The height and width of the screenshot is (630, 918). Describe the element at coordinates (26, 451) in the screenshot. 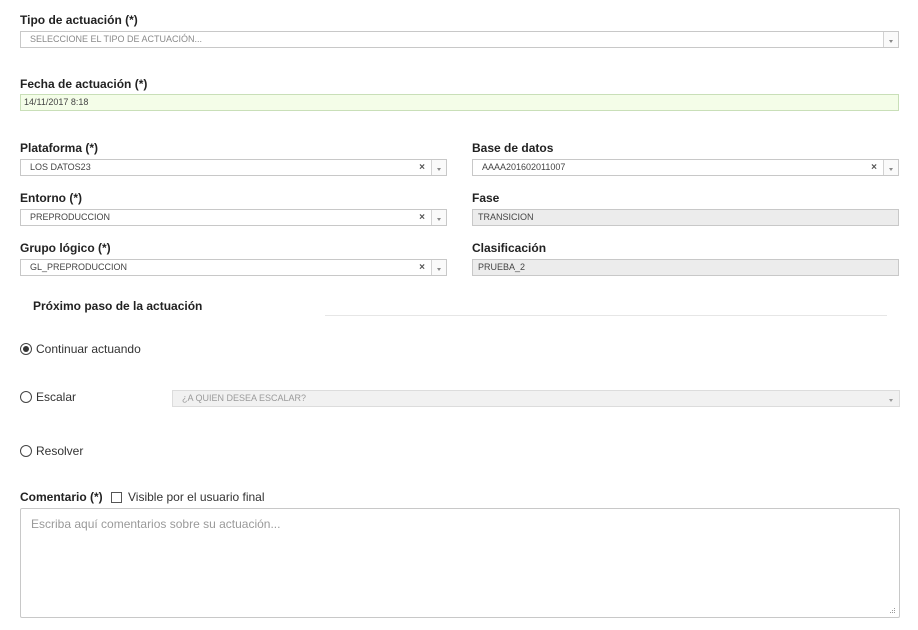

I see `radio-resolver-input` at that location.